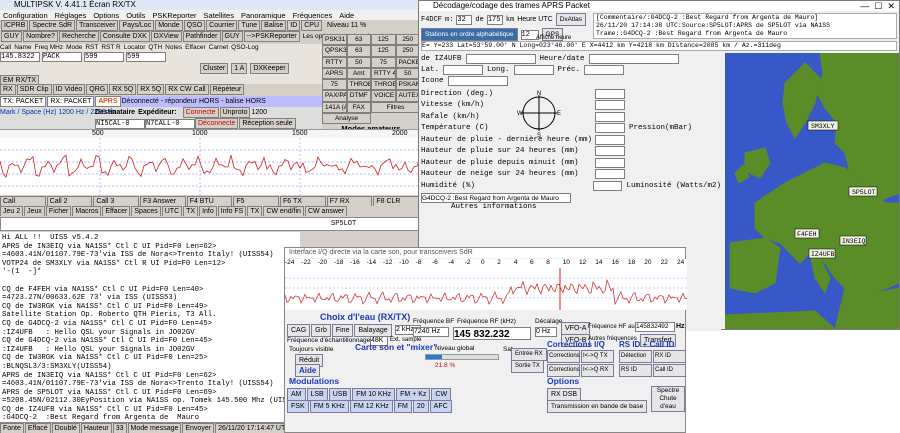 This screenshot has height=433, width=900. I want to click on menu-item-6: Panoramique, so click(263, 15).